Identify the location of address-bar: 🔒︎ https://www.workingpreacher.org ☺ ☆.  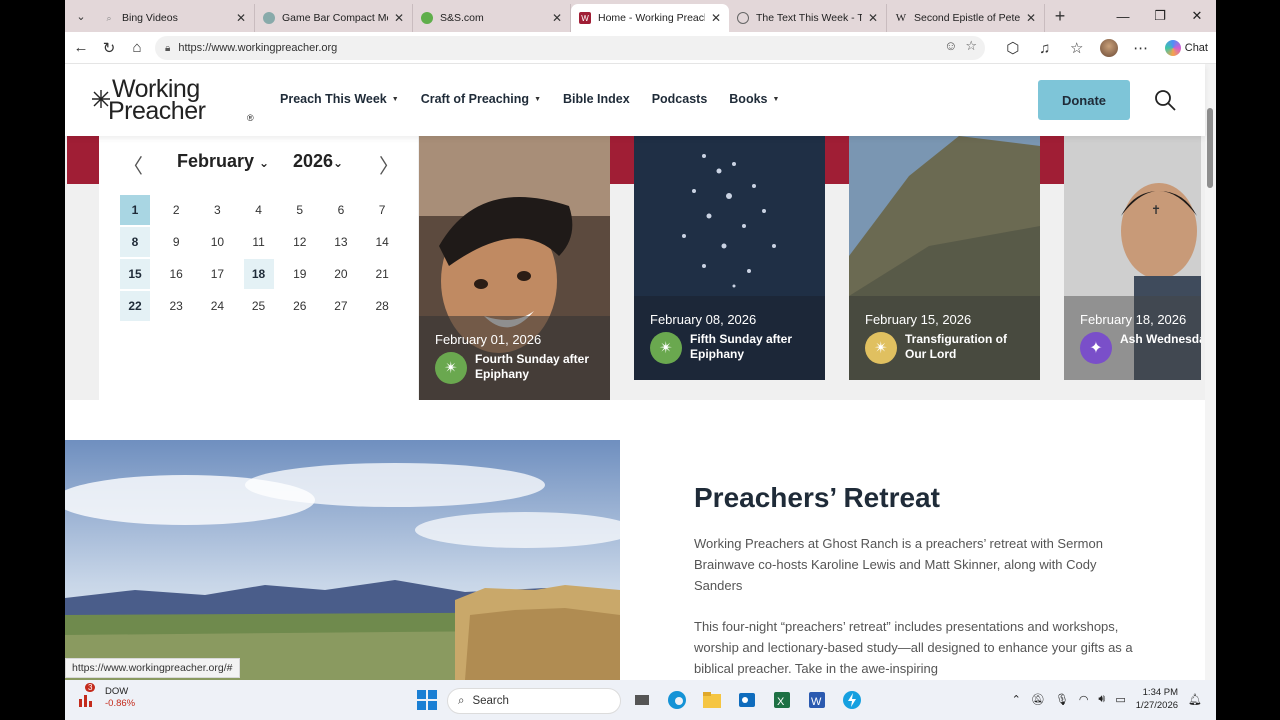
(570, 48).